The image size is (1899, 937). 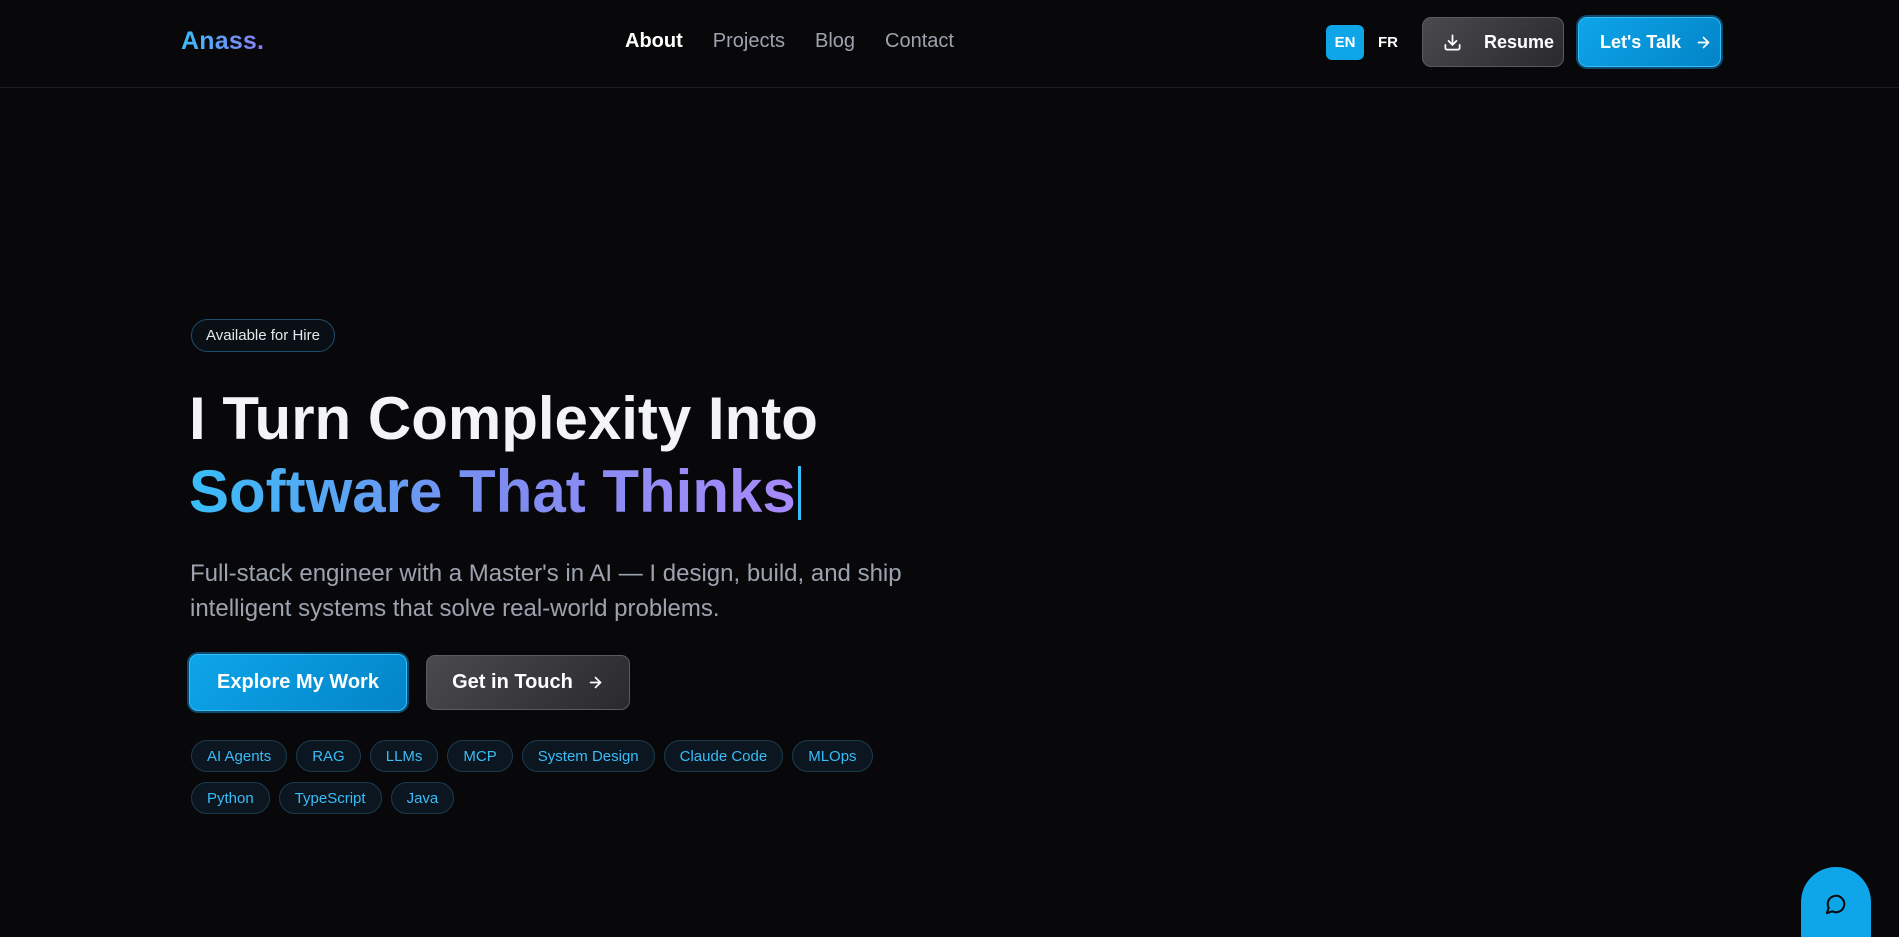 I want to click on nav-item-blog: Blog, so click(x=835, y=41).